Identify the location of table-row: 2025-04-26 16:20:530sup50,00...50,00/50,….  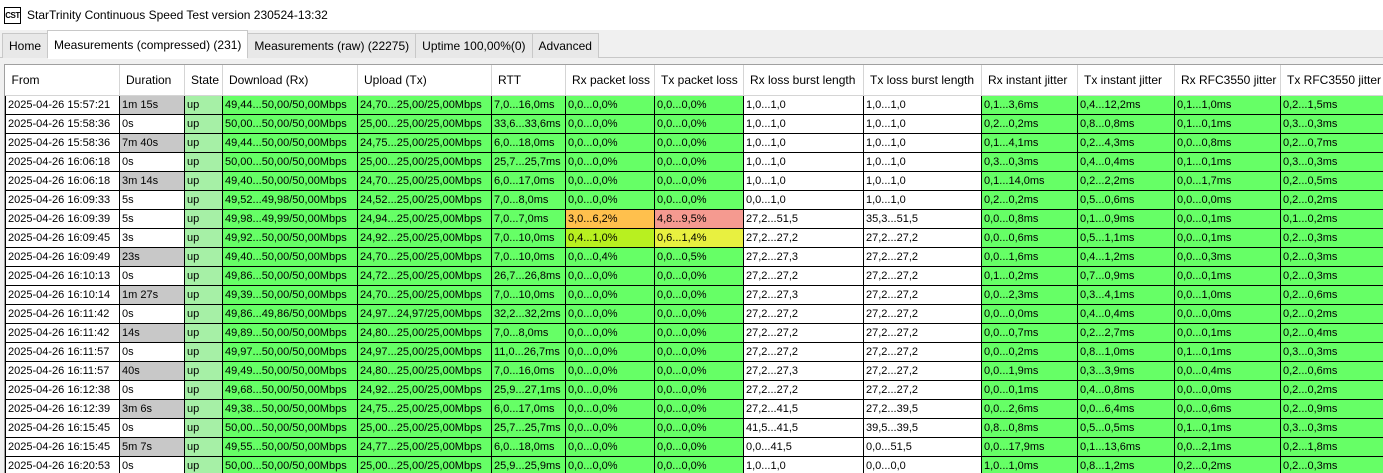
(694, 465).